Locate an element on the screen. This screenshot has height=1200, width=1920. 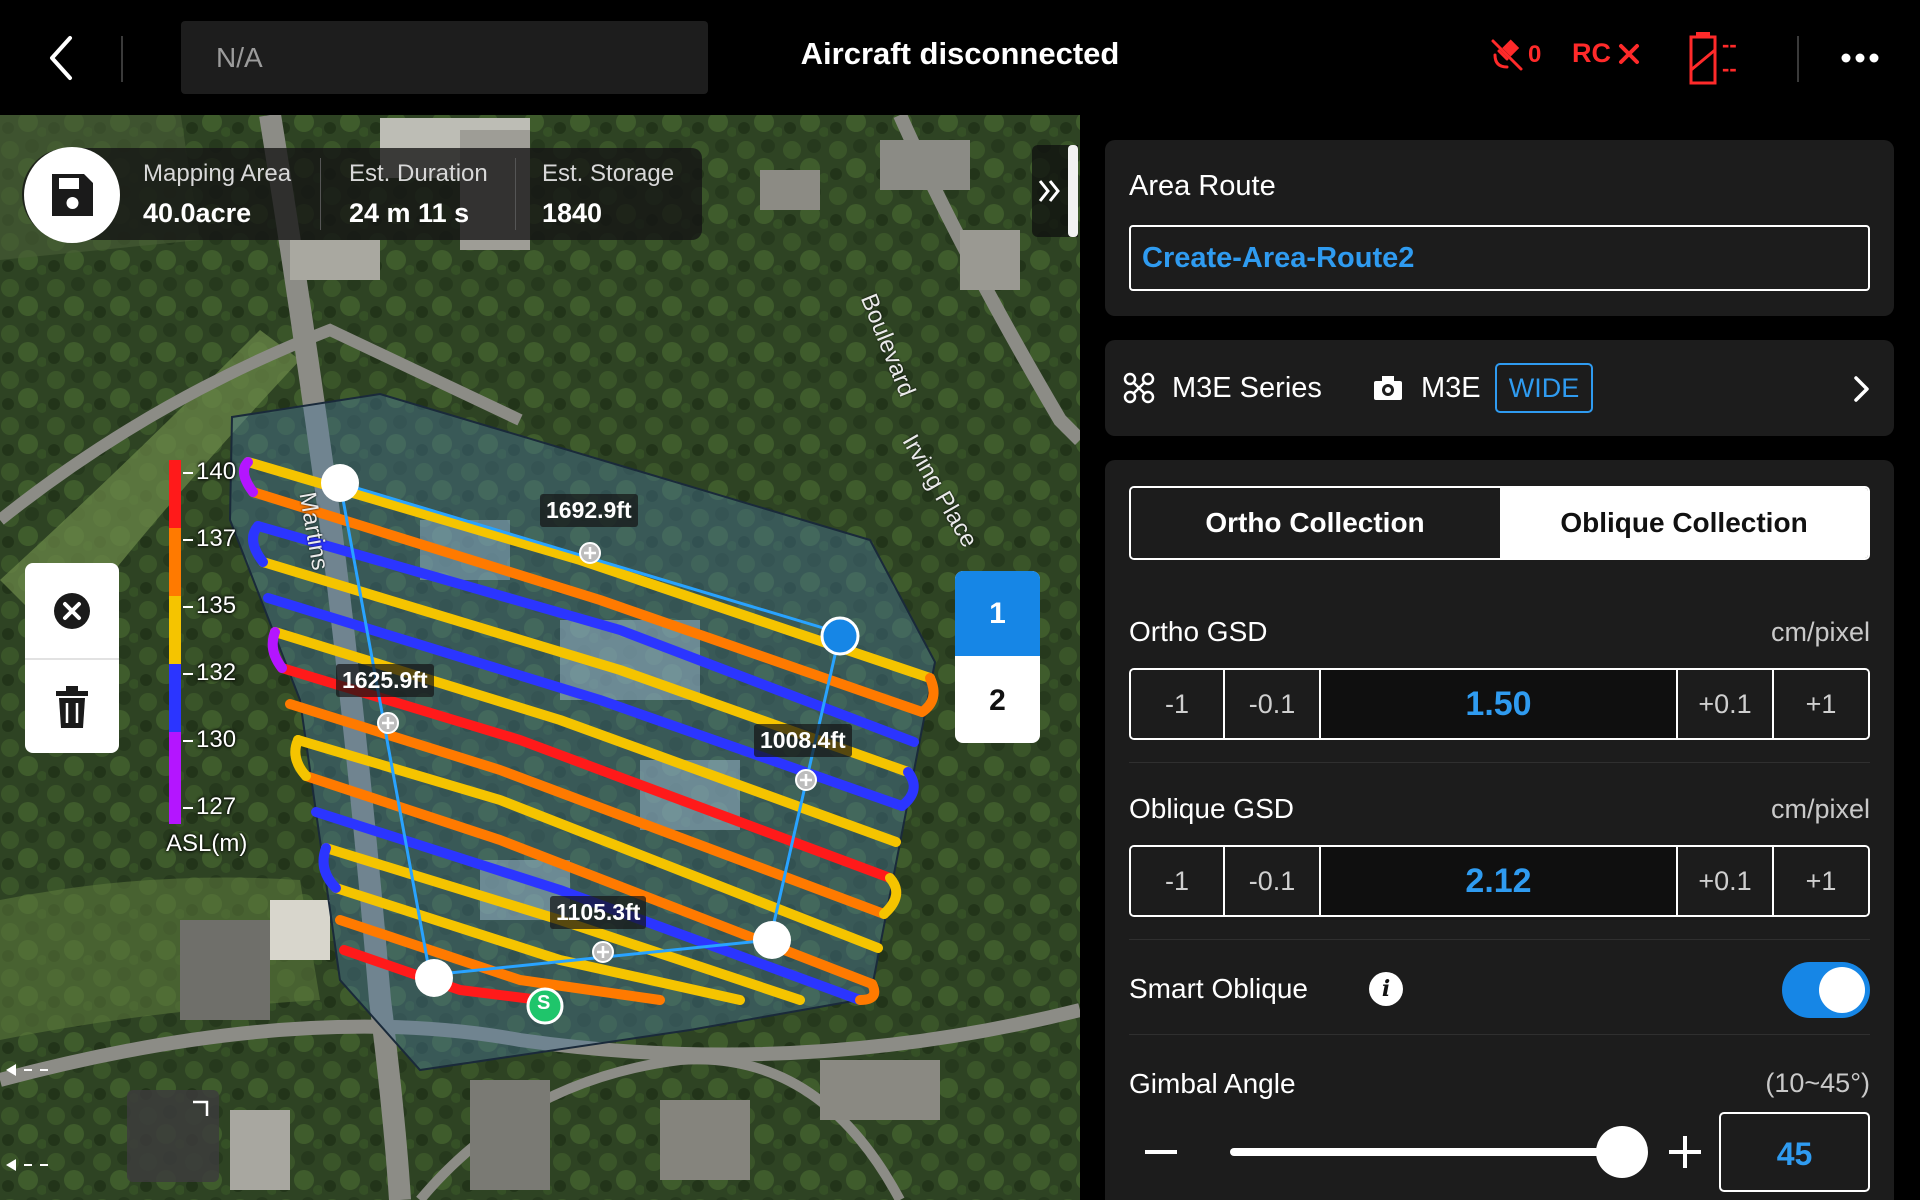
gimbal-angle-slider-track is located at coordinates (1422, 1152).